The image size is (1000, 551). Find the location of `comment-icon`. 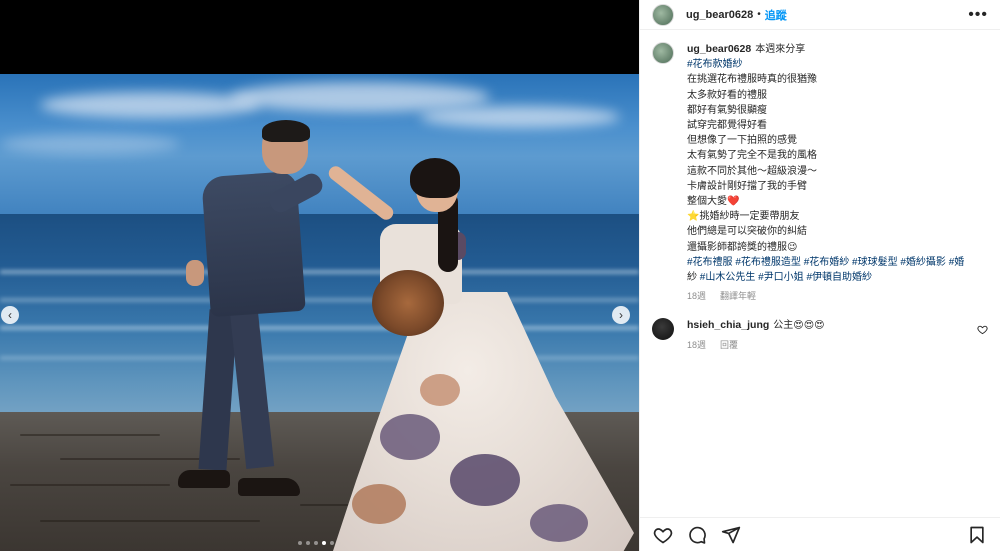

comment-icon is located at coordinates (697, 535).